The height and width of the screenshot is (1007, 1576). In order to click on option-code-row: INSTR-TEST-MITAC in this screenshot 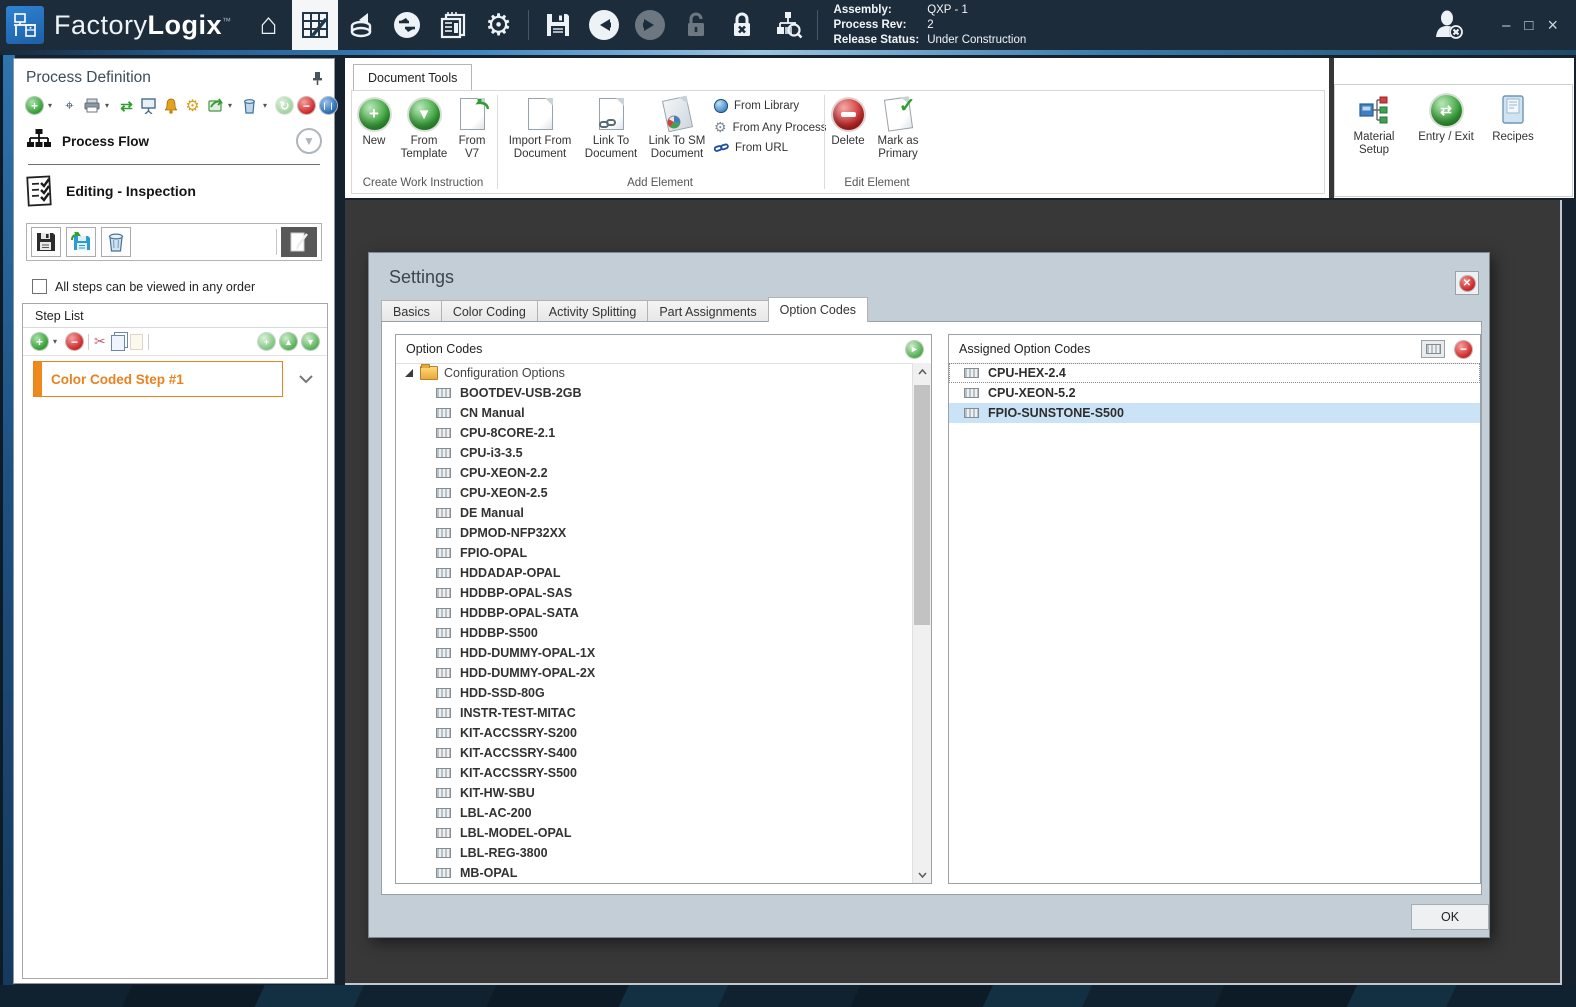, I will do `click(654, 713)`.